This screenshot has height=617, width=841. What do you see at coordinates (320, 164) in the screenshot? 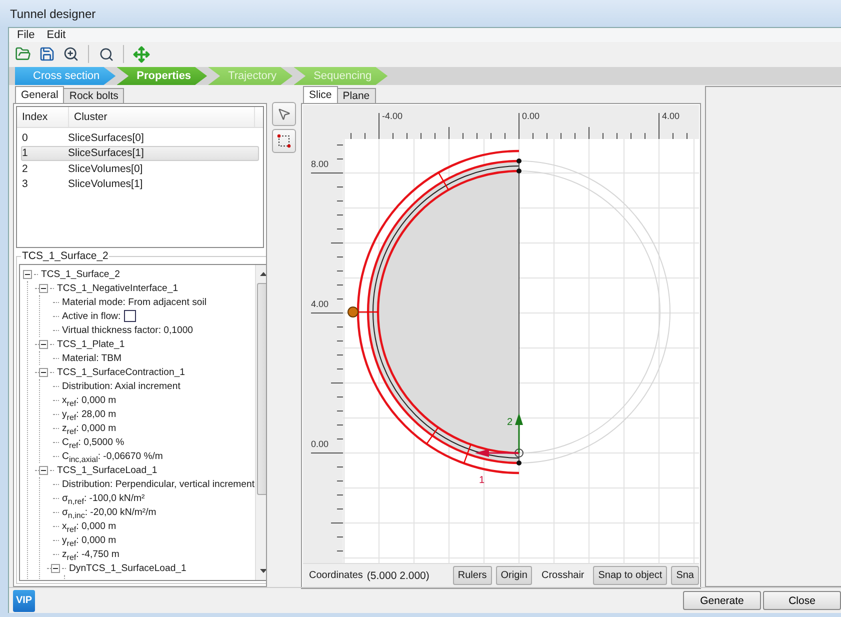
I see `ruler-label: 8.00` at bounding box center [320, 164].